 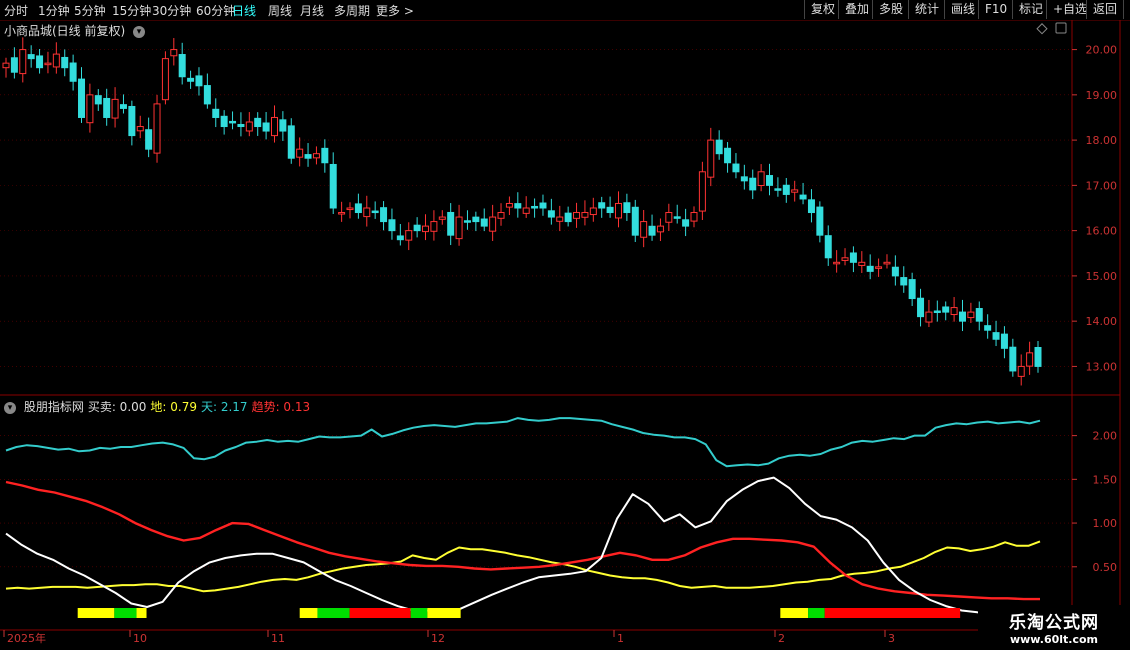 What do you see at coordinates (224, 407) in the screenshot?
I see `indicator-value-2: 天: 2.17` at bounding box center [224, 407].